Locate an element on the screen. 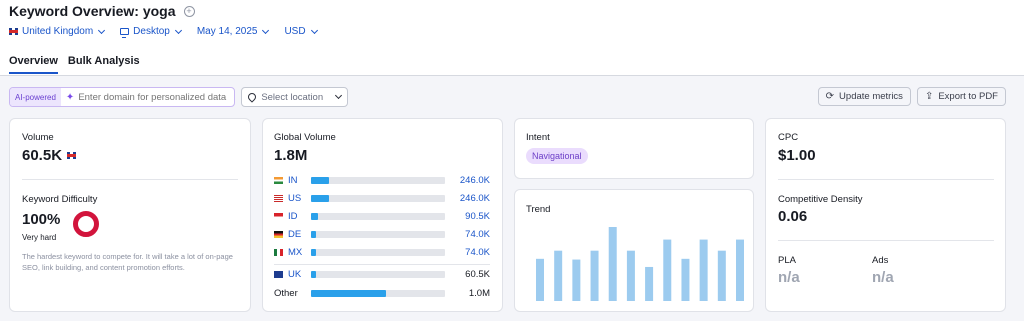 This screenshot has width=1024, height=321. location-select: Select location is located at coordinates (295, 97).